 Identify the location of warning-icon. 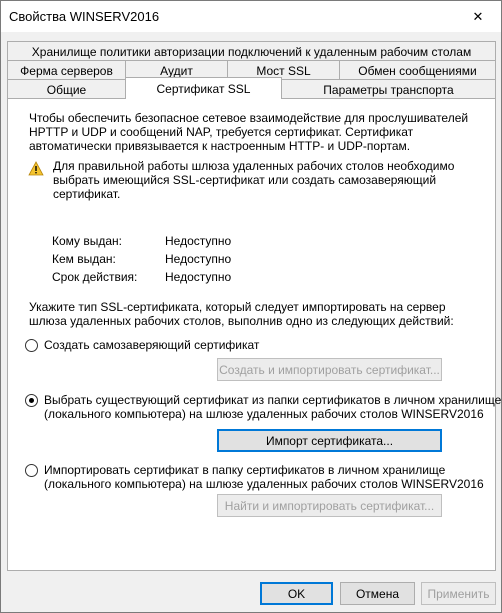
(36, 168).